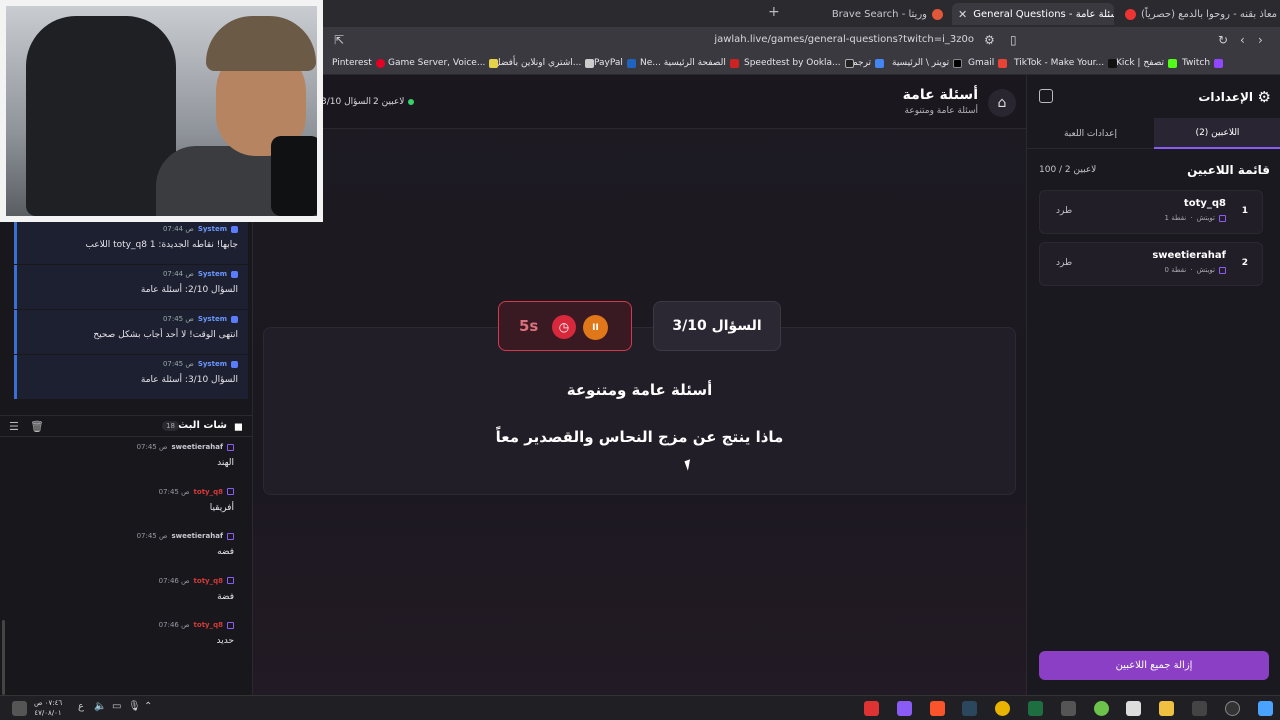 The width and height of the screenshot is (1280, 720). Describe the element at coordinates (411, 102) in the screenshot. I see `online-dot-icon` at that location.